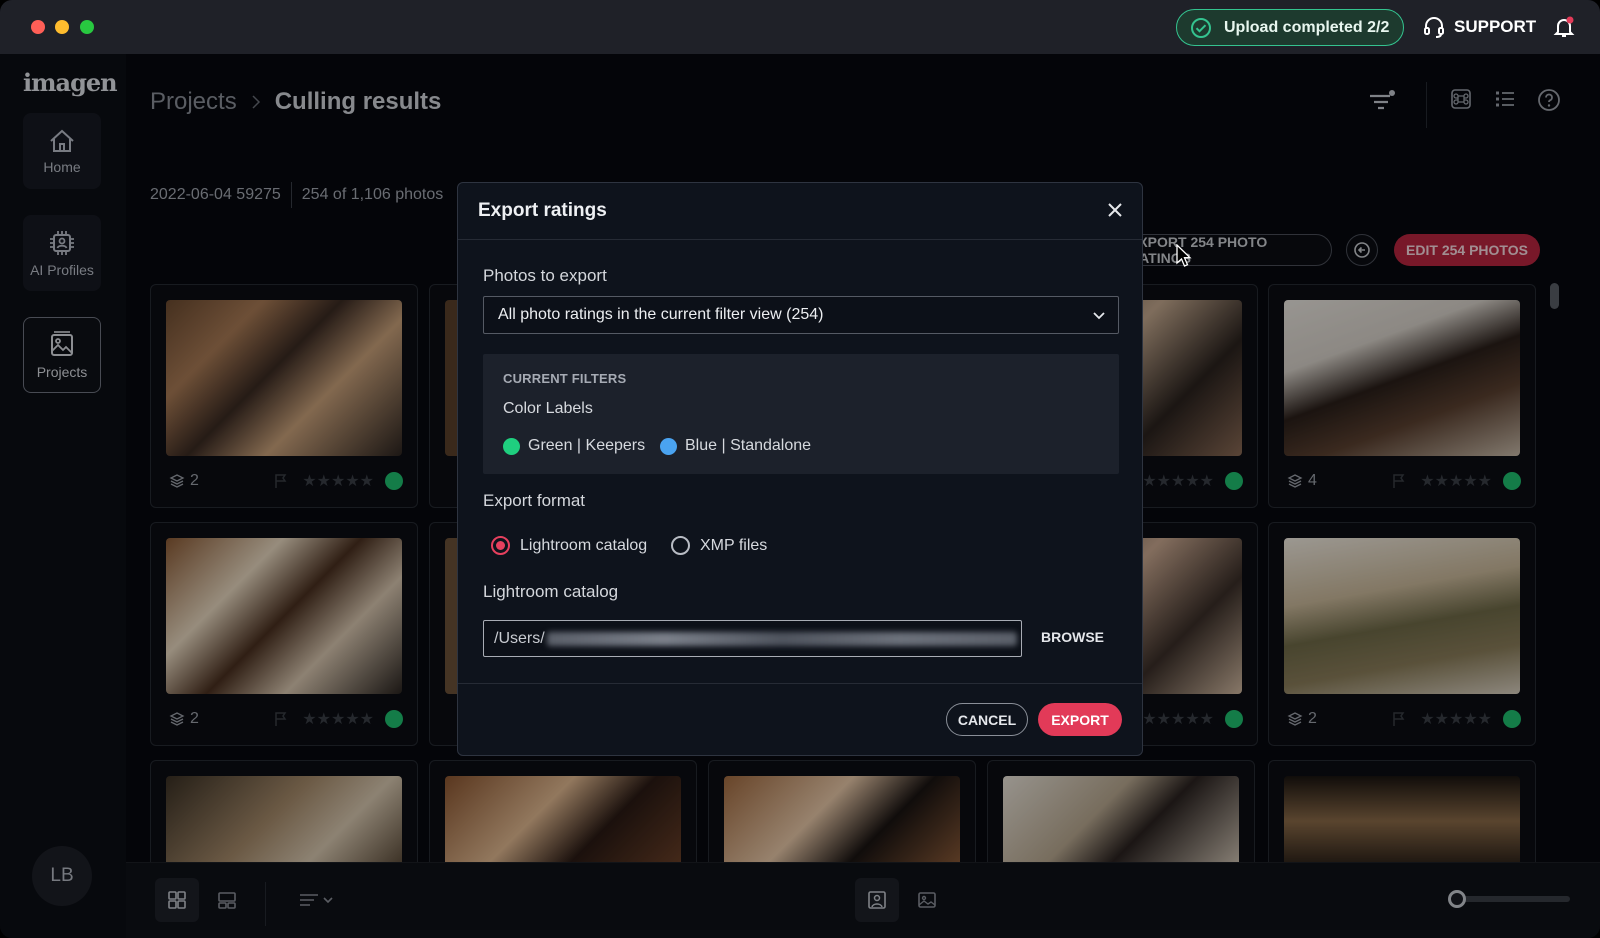 The width and height of the screenshot is (1600, 938). I want to click on dialog-header: Export ratings, so click(800, 211).